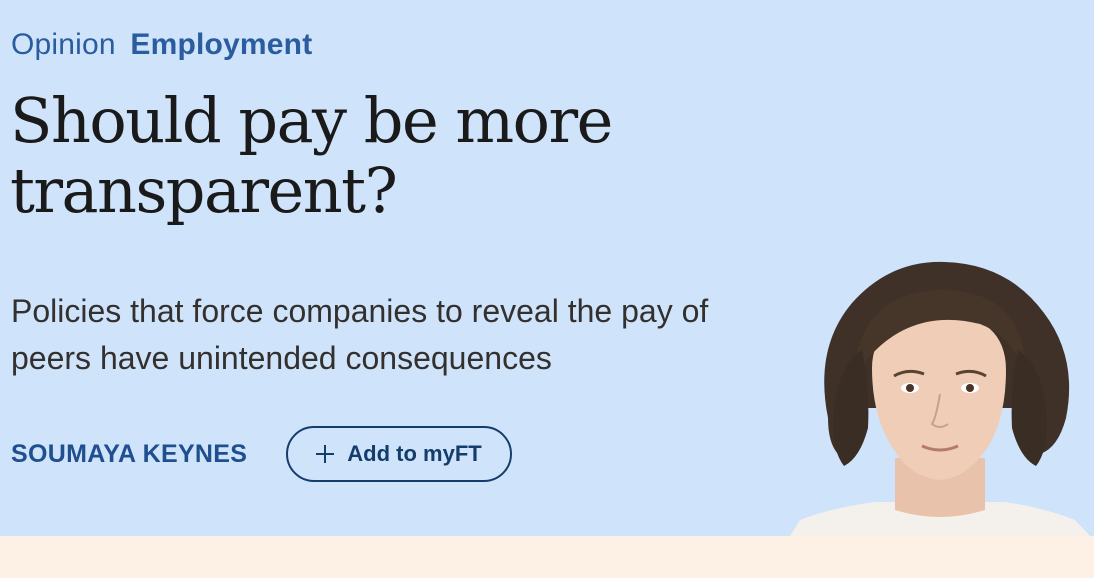  Describe the element at coordinates (547, 557) in the screenshot. I see `page-background-strip` at that location.